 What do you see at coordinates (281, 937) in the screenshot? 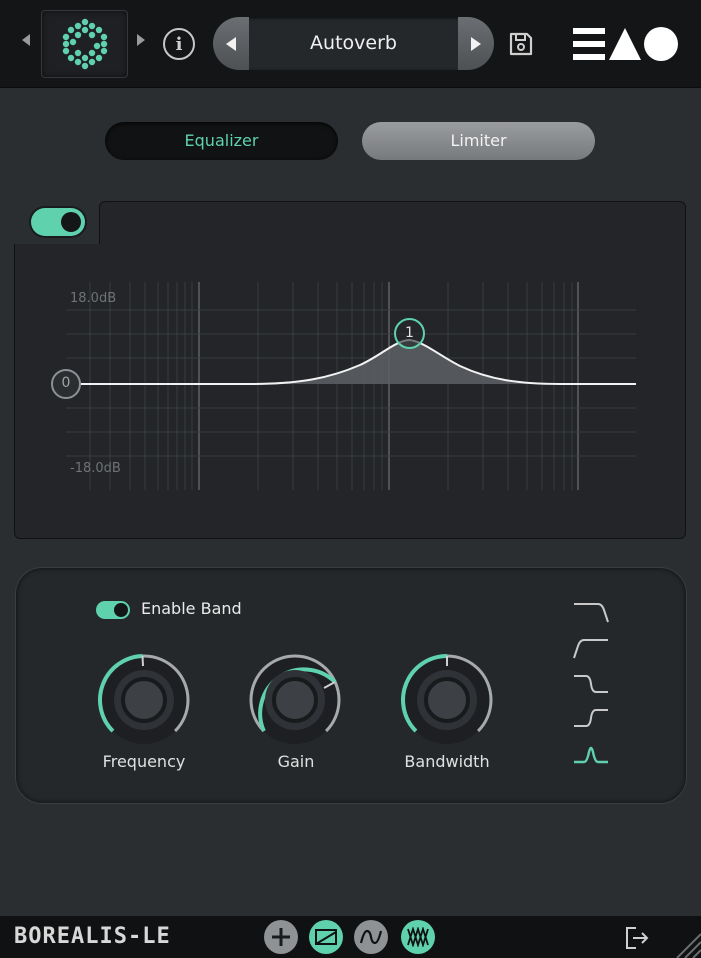
I see `add-icon` at bounding box center [281, 937].